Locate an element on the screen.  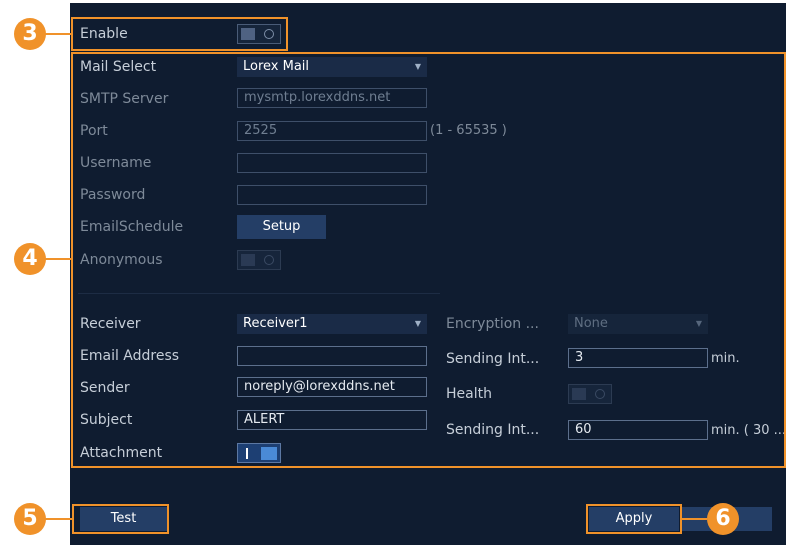
callout-5-highlight is located at coordinates (120, 519).